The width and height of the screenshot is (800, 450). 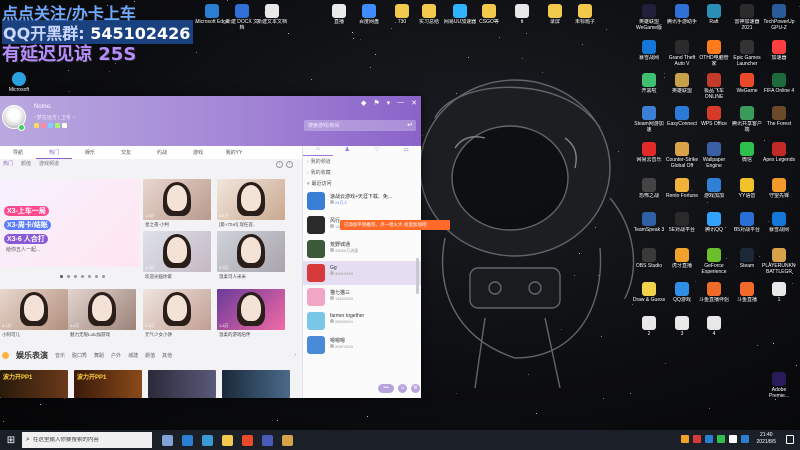 What do you see at coordinates (779, 17) in the screenshot?
I see `desktop-icon: TechPowerUp GPU-Z` at bounding box center [779, 17].